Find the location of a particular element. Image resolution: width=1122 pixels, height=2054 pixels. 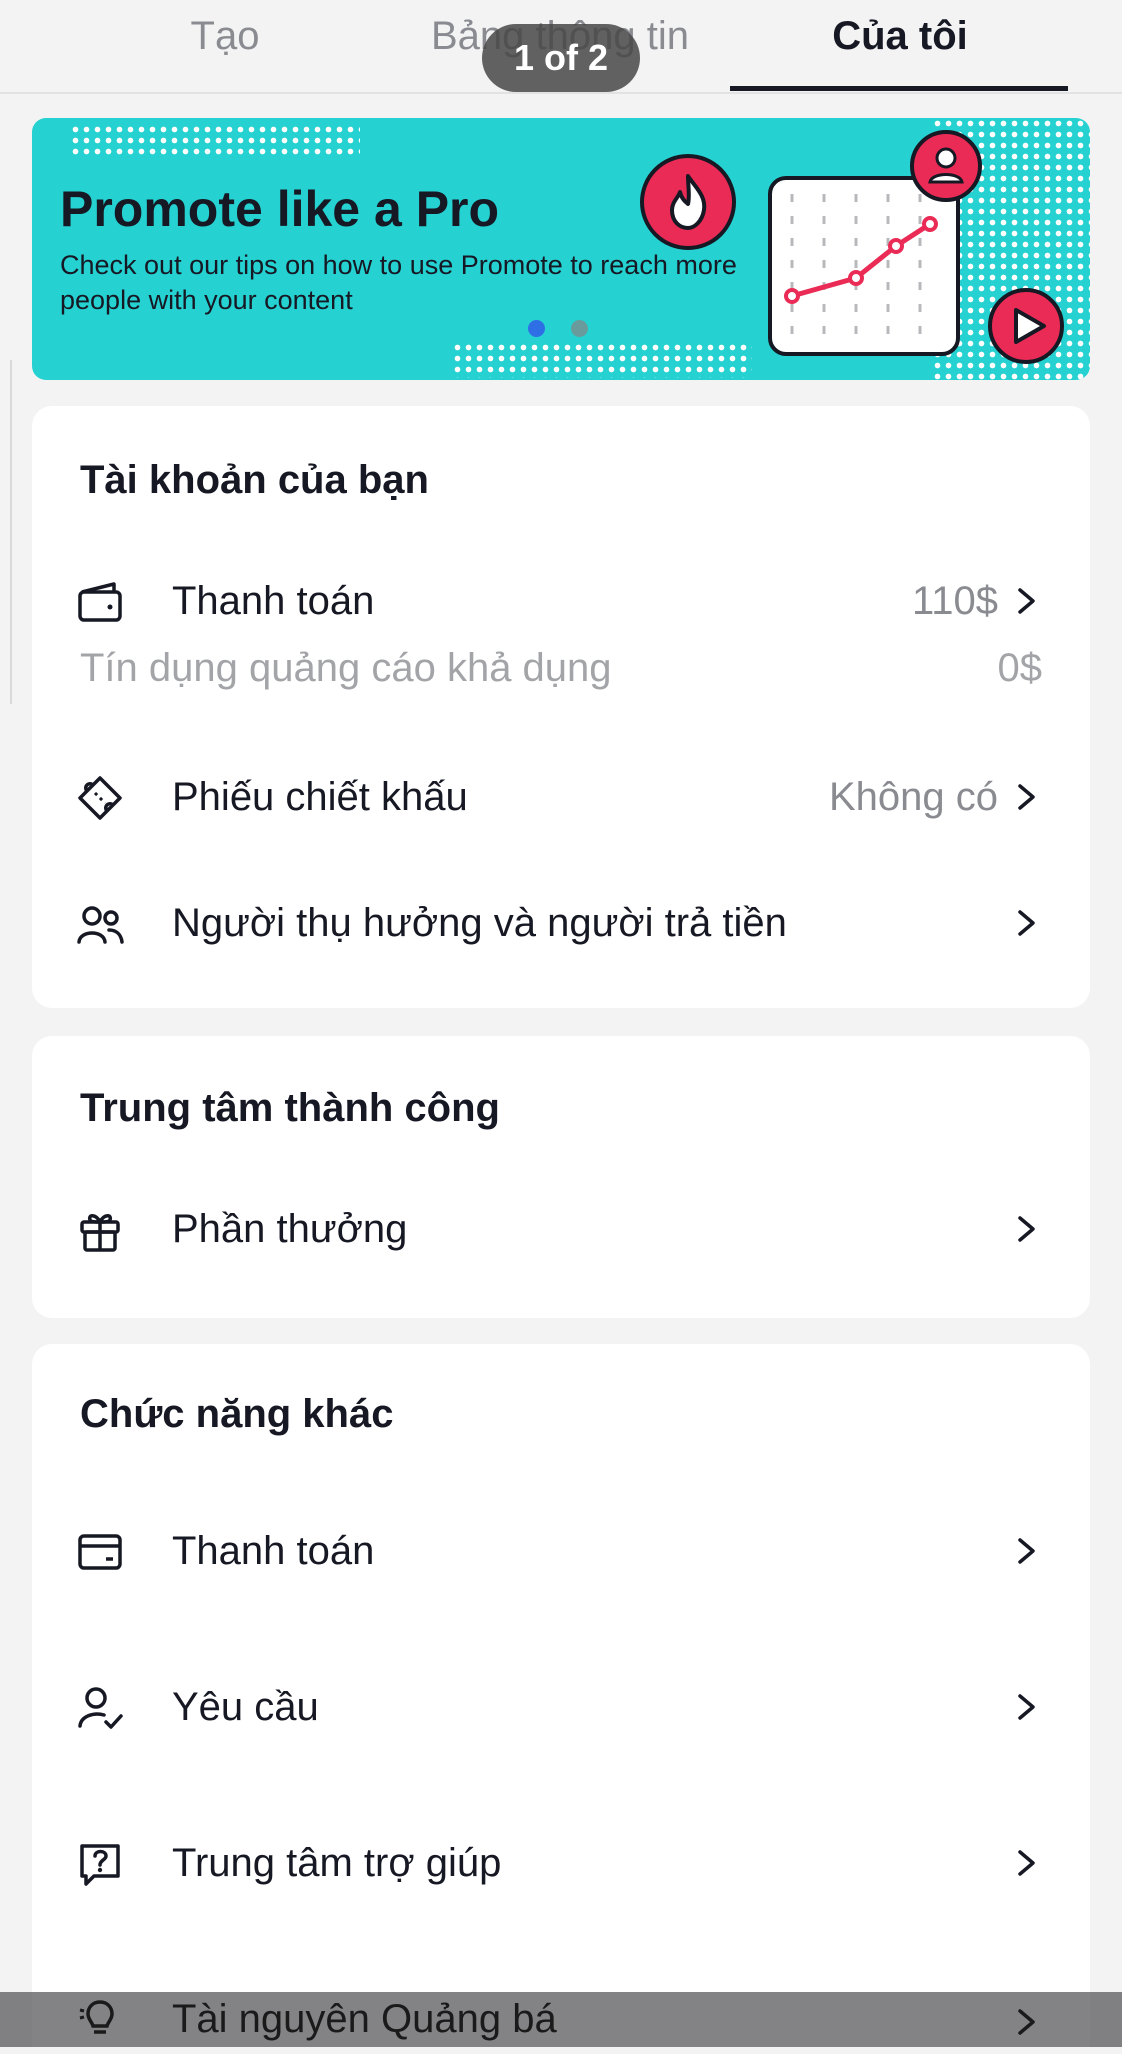

beneficiary-payer-row: Người thụ hưởng và người trả tiền is located at coordinates (561, 923).